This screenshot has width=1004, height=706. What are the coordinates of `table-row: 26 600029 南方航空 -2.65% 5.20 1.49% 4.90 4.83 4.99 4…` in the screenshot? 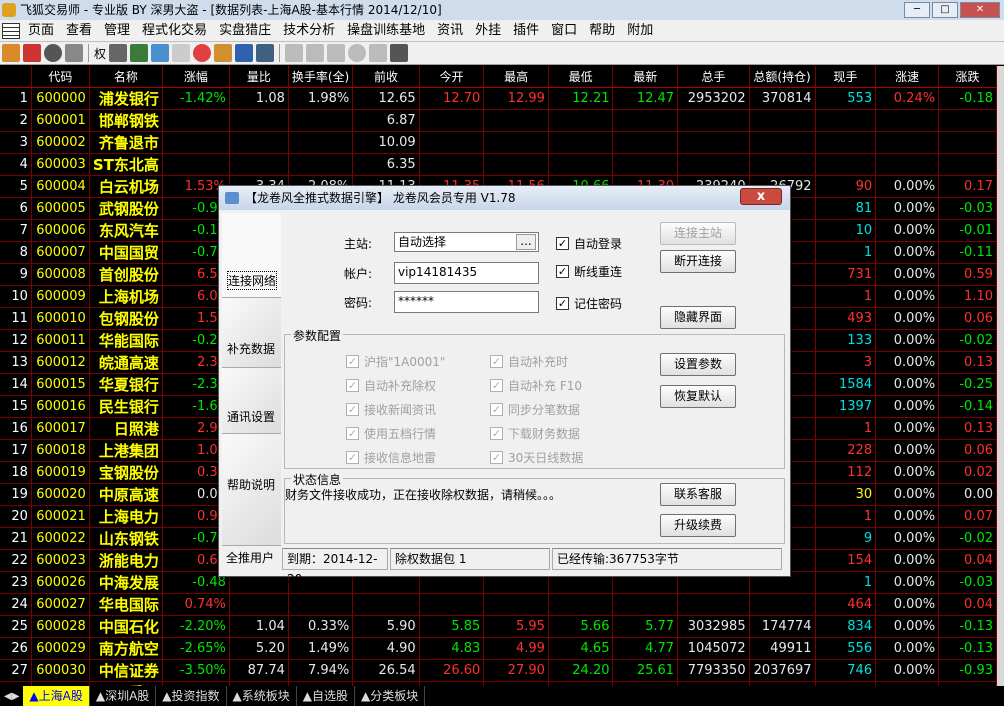 It's located at (498, 648).